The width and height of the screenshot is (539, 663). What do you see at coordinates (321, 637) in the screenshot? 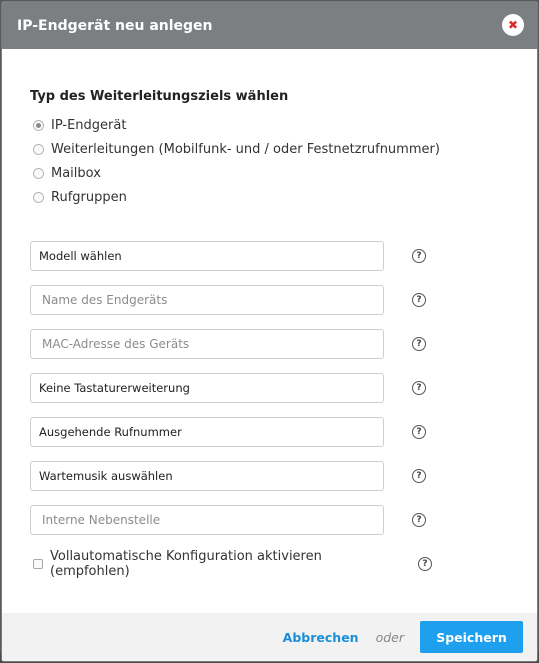
I see `cancel-link: Abbrechen` at bounding box center [321, 637].